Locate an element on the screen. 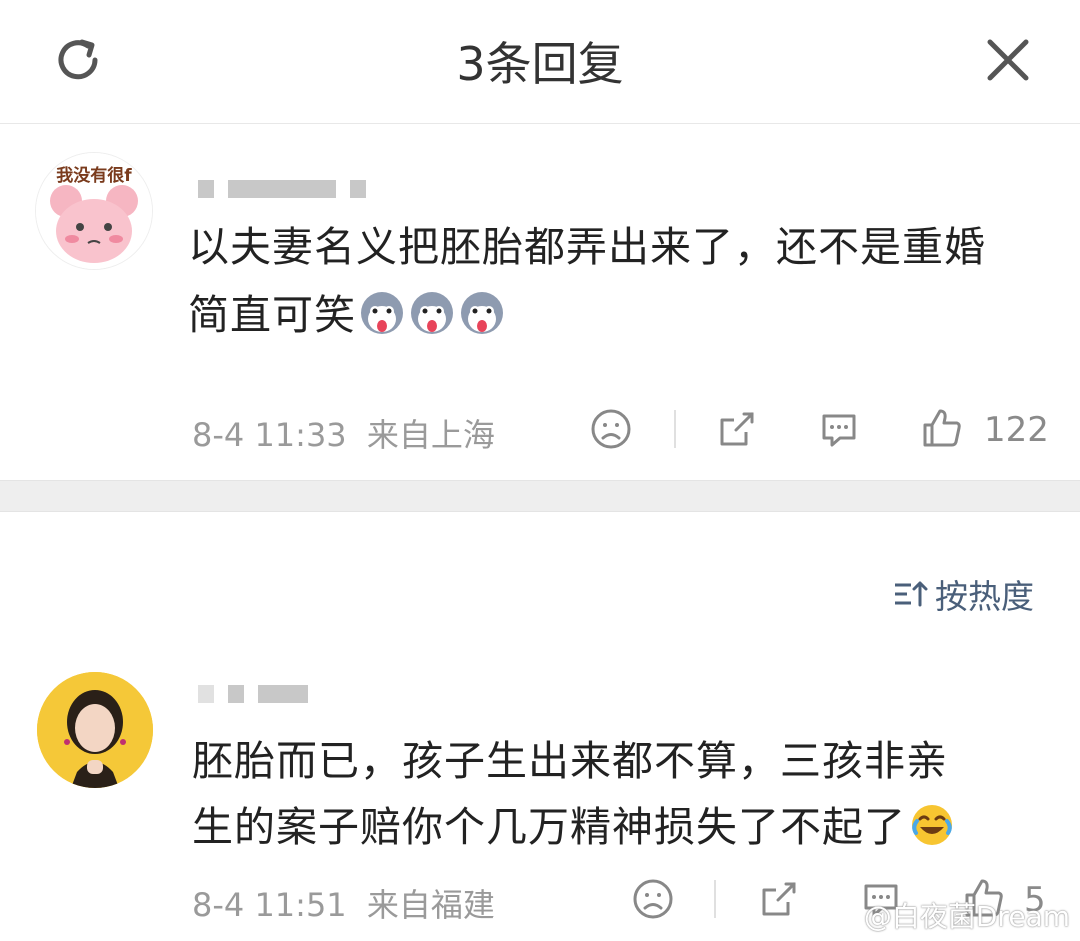  reply-text: 胚胎而已，孩子生出来都不算，三孩非亲 is located at coordinates (570, 761).